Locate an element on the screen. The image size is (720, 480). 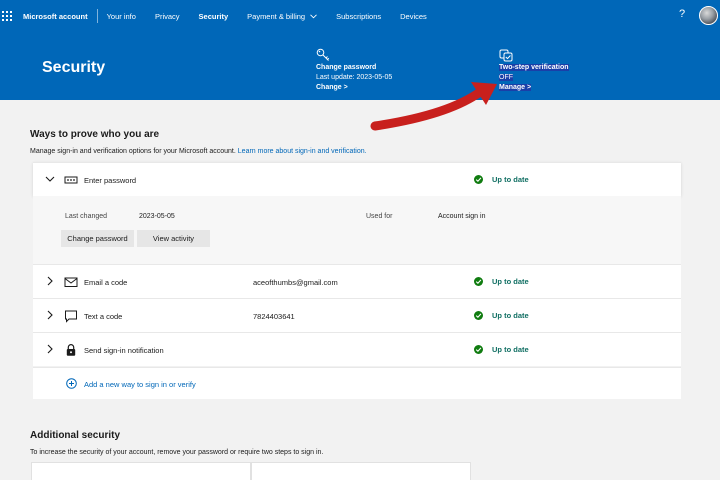
row-label: Email a code is located at coordinates (106, 282).